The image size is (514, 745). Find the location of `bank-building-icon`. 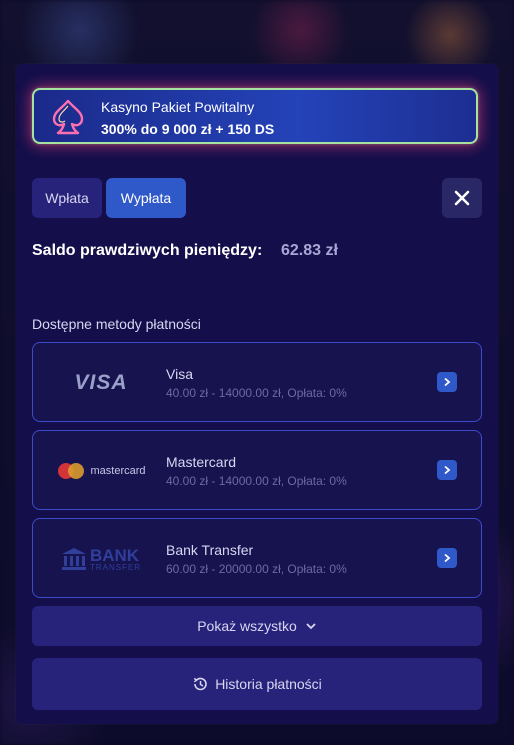

bank-building-icon is located at coordinates (73, 559).